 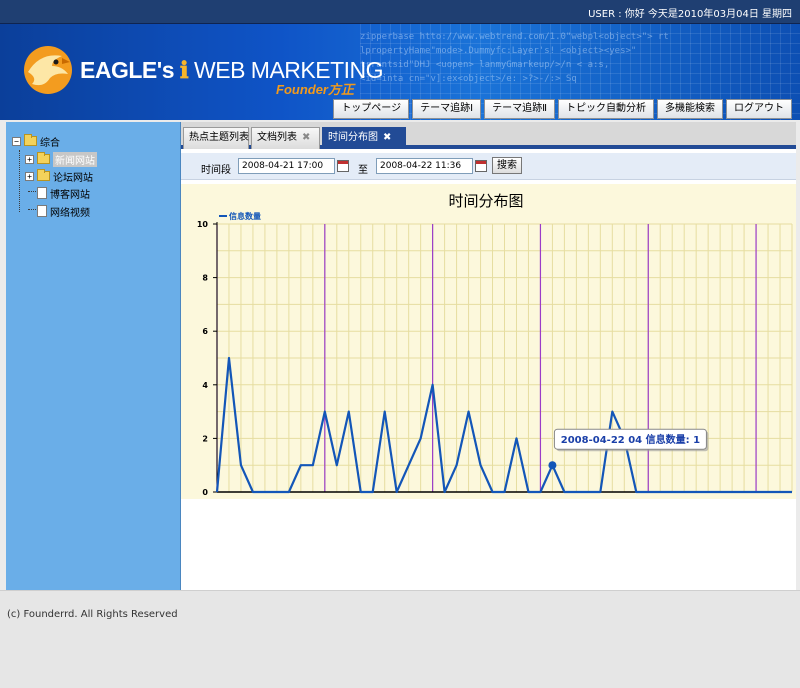 I want to click on tree-item-label: 博客网站, so click(x=70, y=195).